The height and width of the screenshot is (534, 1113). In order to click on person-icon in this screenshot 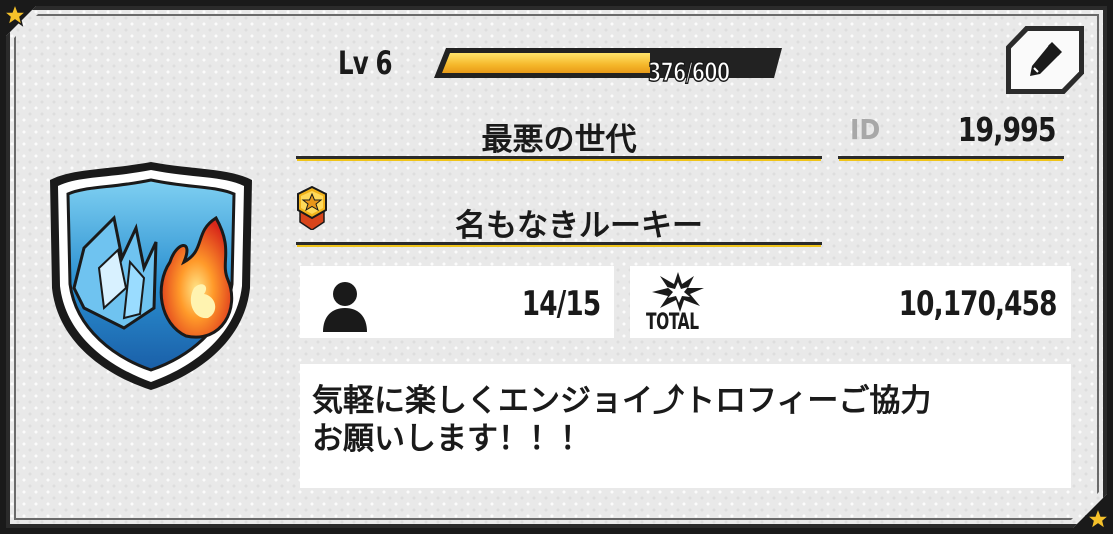, I will do `click(345, 307)`.